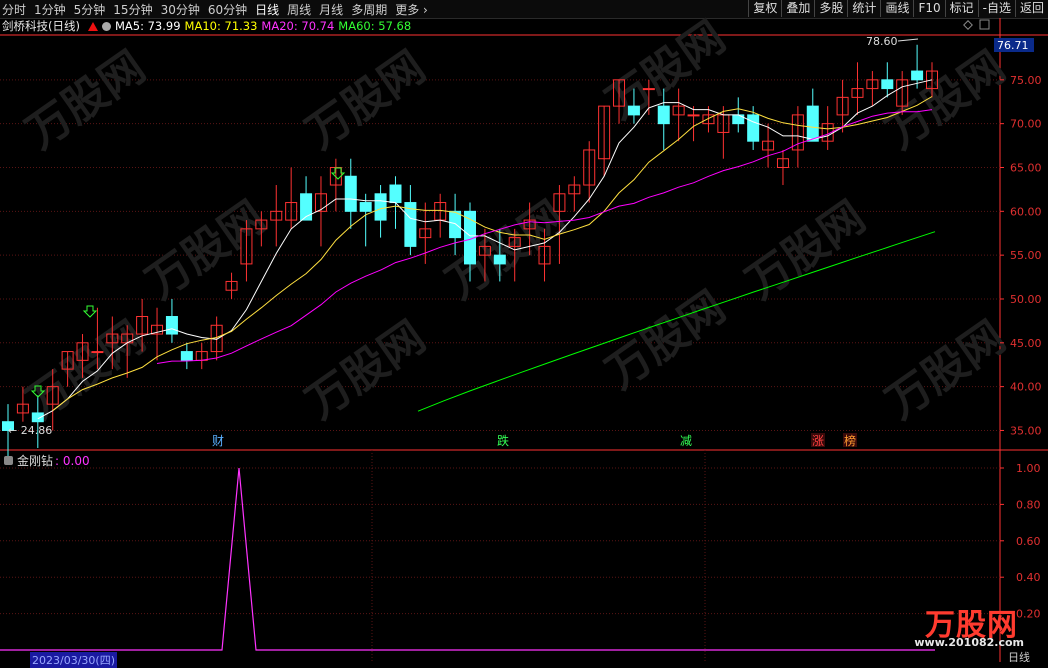 The image size is (1048, 668). What do you see at coordinates (1028, 614) in the screenshot?
I see `ind-tick-label: 0.20` at bounding box center [1028, 614].